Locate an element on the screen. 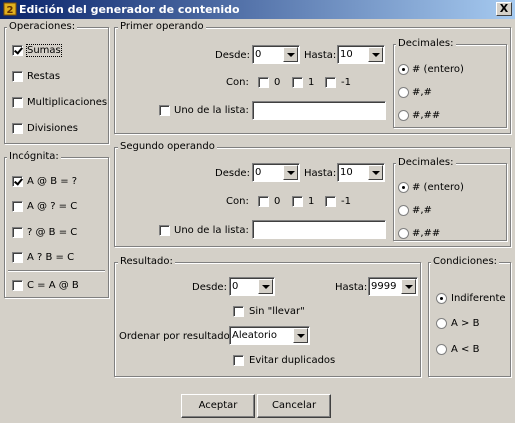 The height and width of the screenshot is (423, 515). primer-con-0-label: 0 is located at coordinates (277, 82).